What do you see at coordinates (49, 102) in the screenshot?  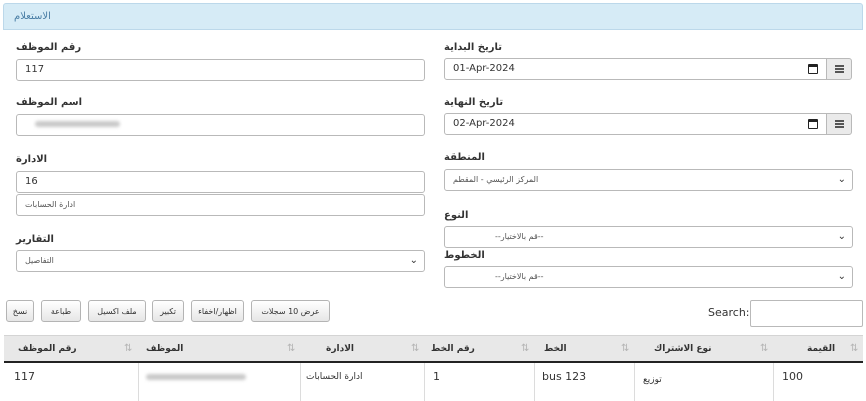 I see `employee-name-label: اسم الموظف` at bounding box center [49, 102].